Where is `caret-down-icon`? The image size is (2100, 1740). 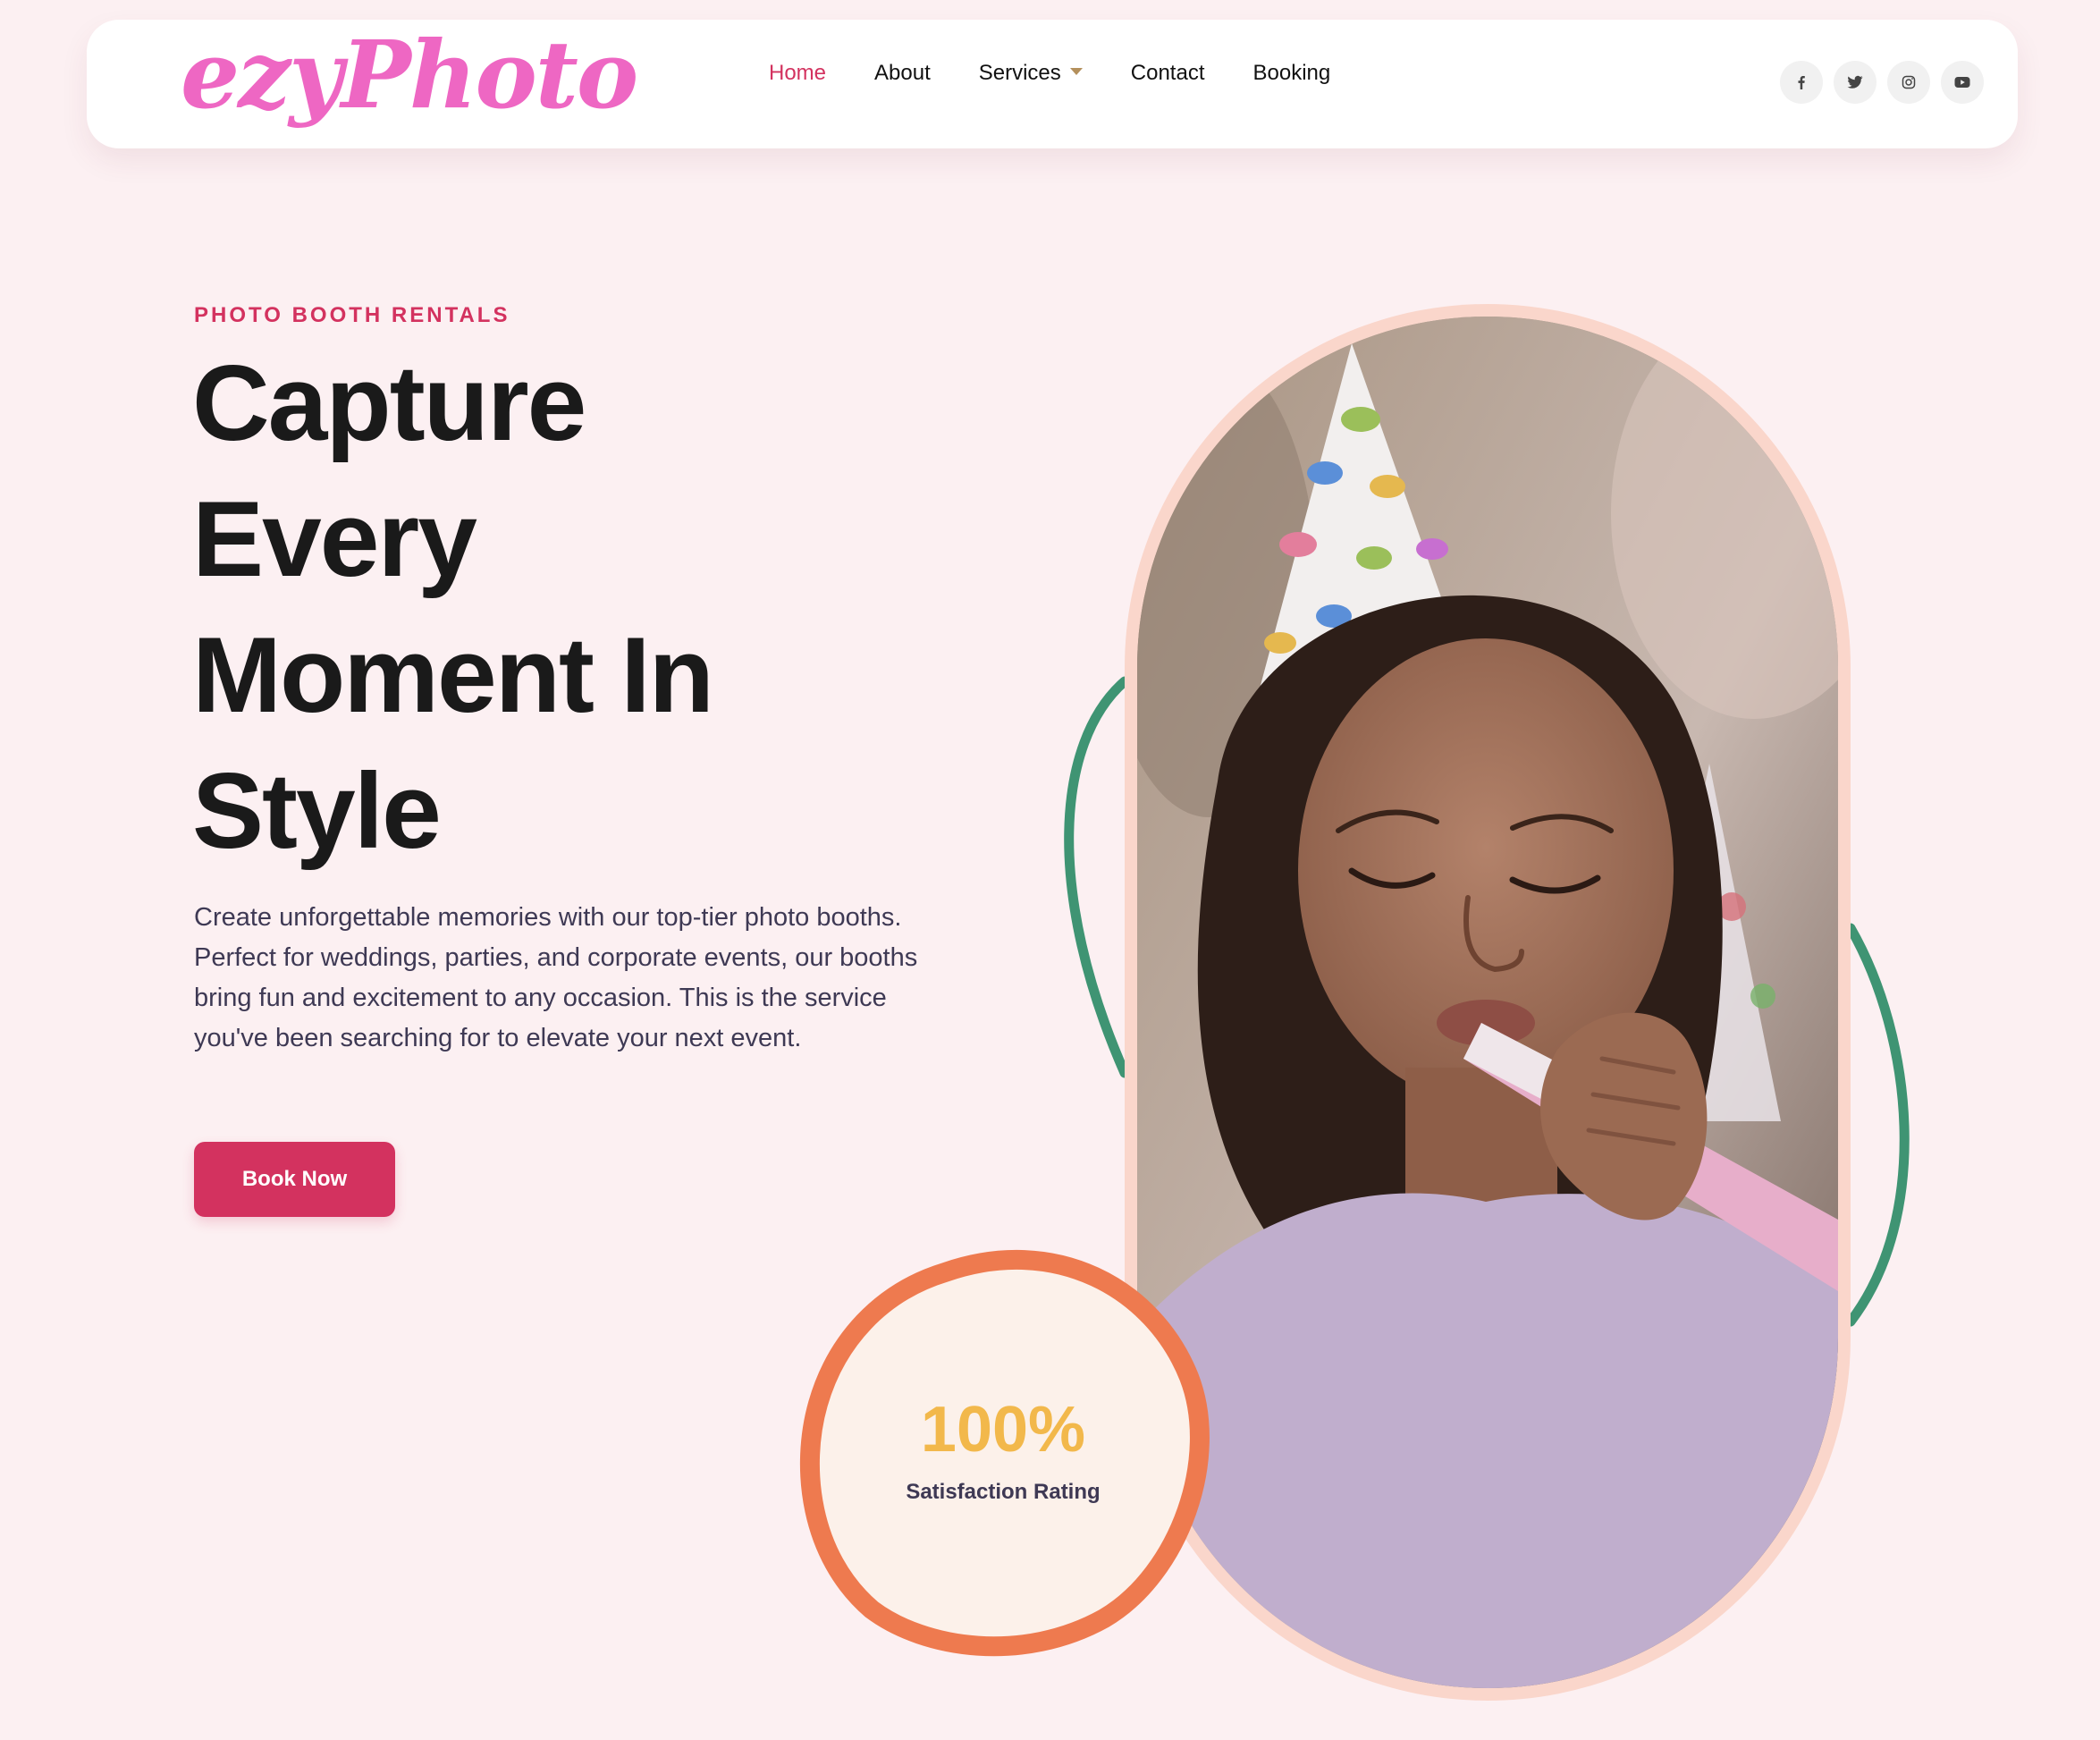
caret-down-icon is located at coordinates (1076, 71).